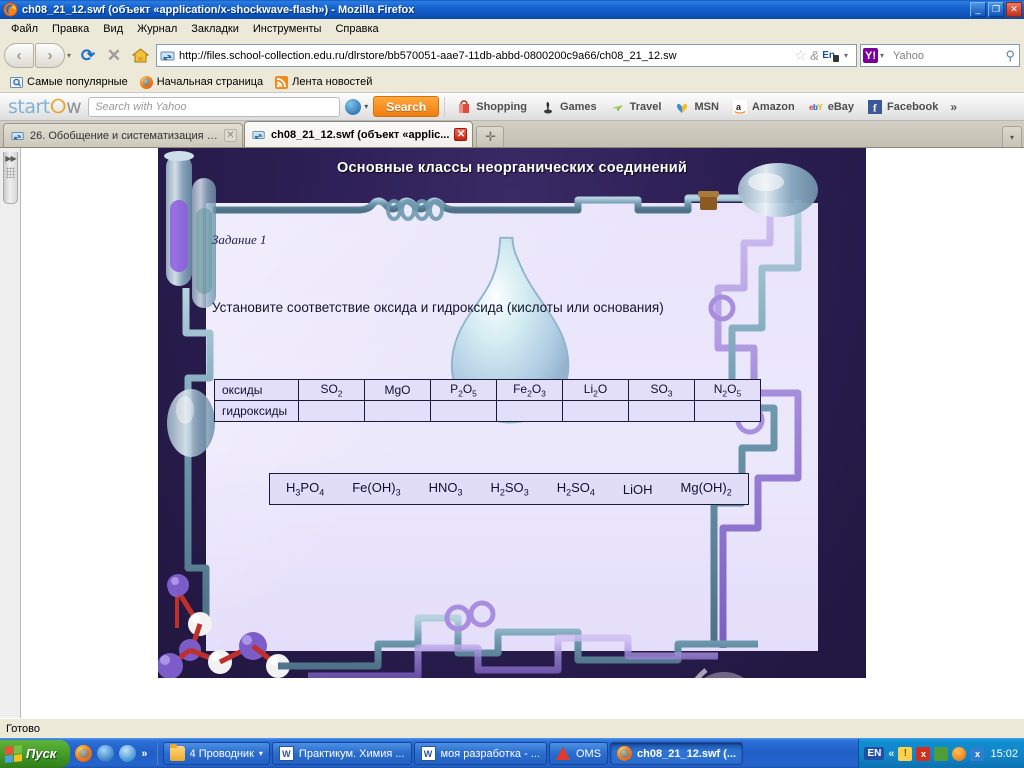  What do you see at coordinates (1012, 136) in the screenshot?
I see `tab-list-dropdown-icon: ▾` at bounding box center [1012, 136].